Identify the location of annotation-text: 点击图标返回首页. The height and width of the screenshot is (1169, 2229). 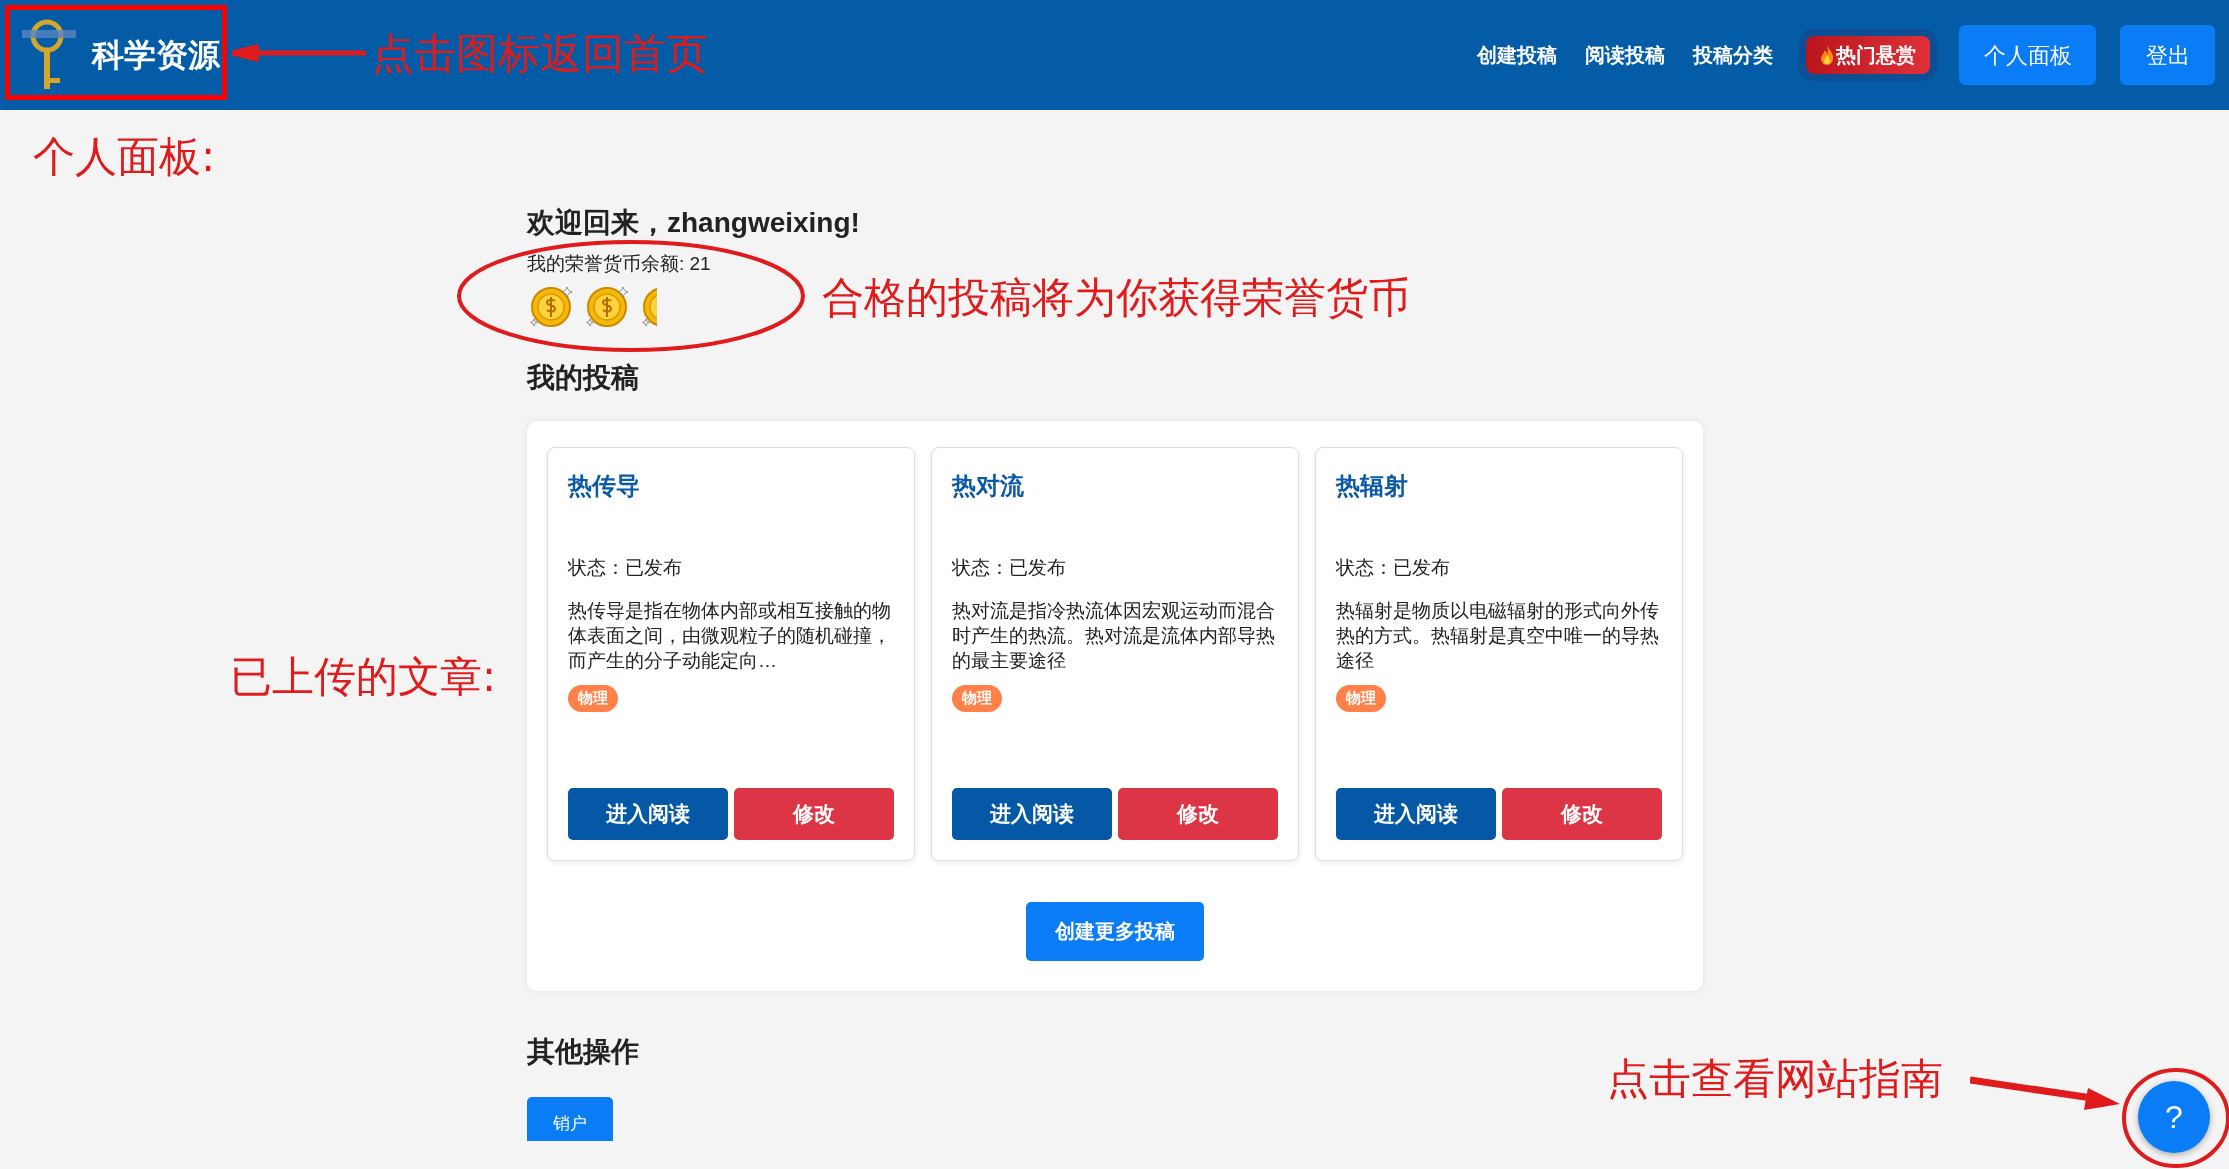
(540, 54).